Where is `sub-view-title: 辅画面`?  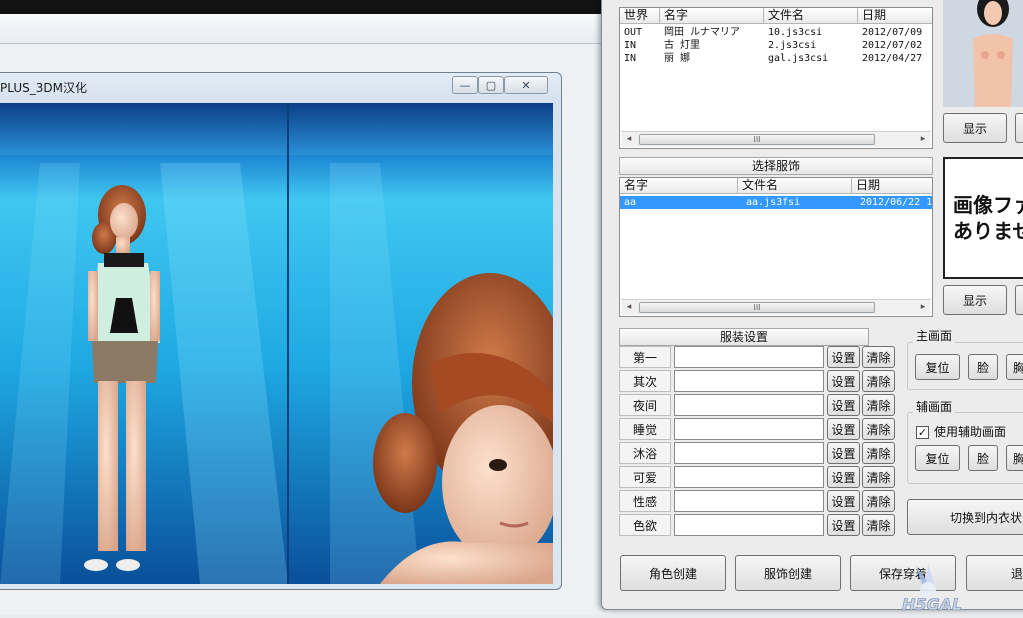
sub-view-title: 辅画面 is located at coordinates (934, 407).